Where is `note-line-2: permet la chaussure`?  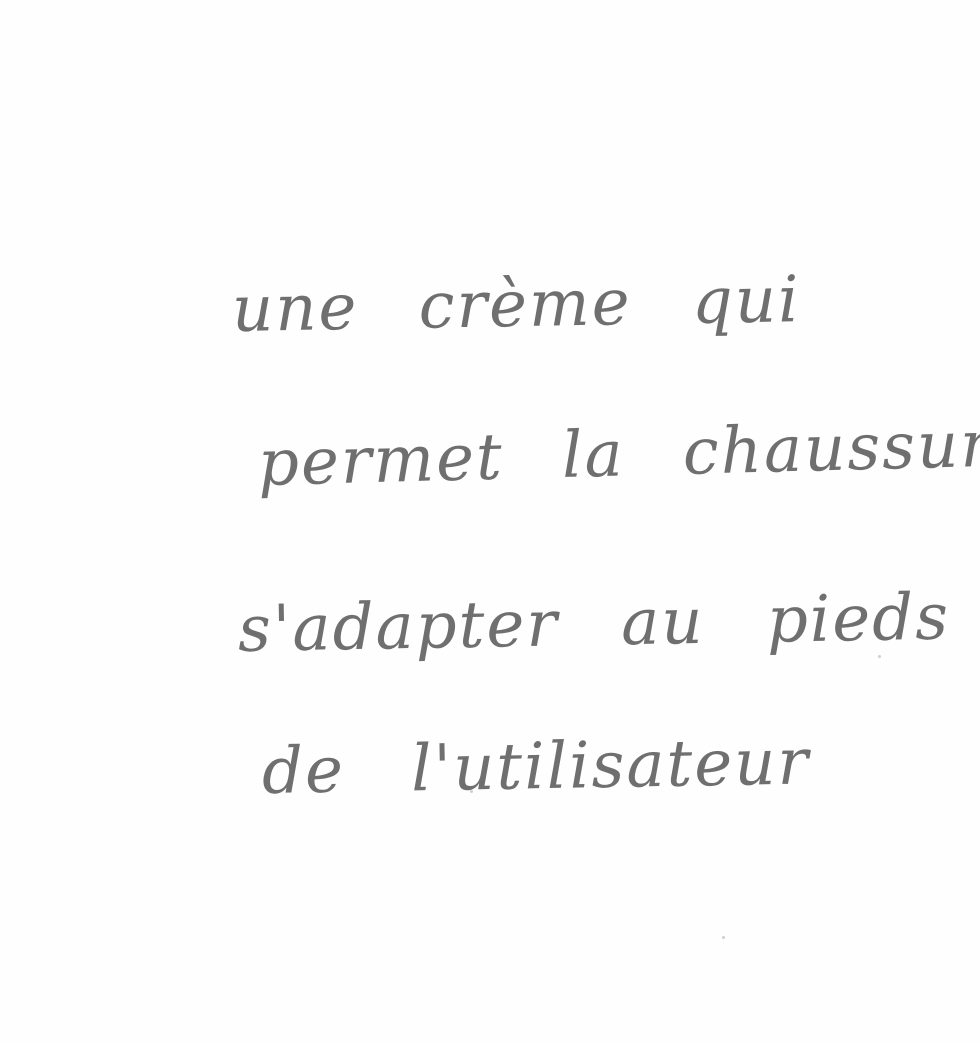
note-line-2: permet la chaussure is located at coordinates (618, 453).